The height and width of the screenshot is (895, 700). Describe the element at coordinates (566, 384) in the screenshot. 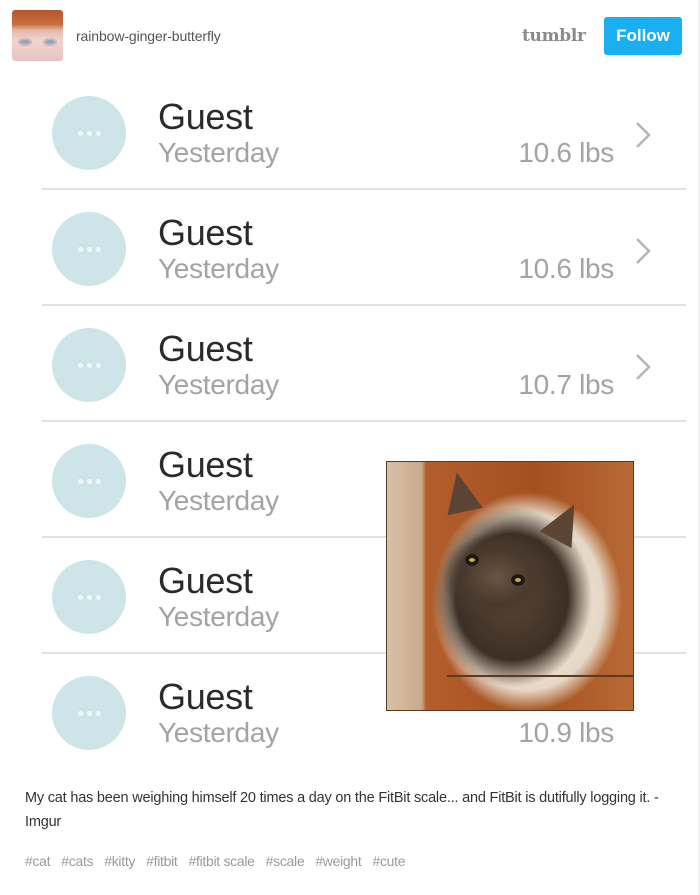

I see `entry-weight: 10.7 lbs` at that location.